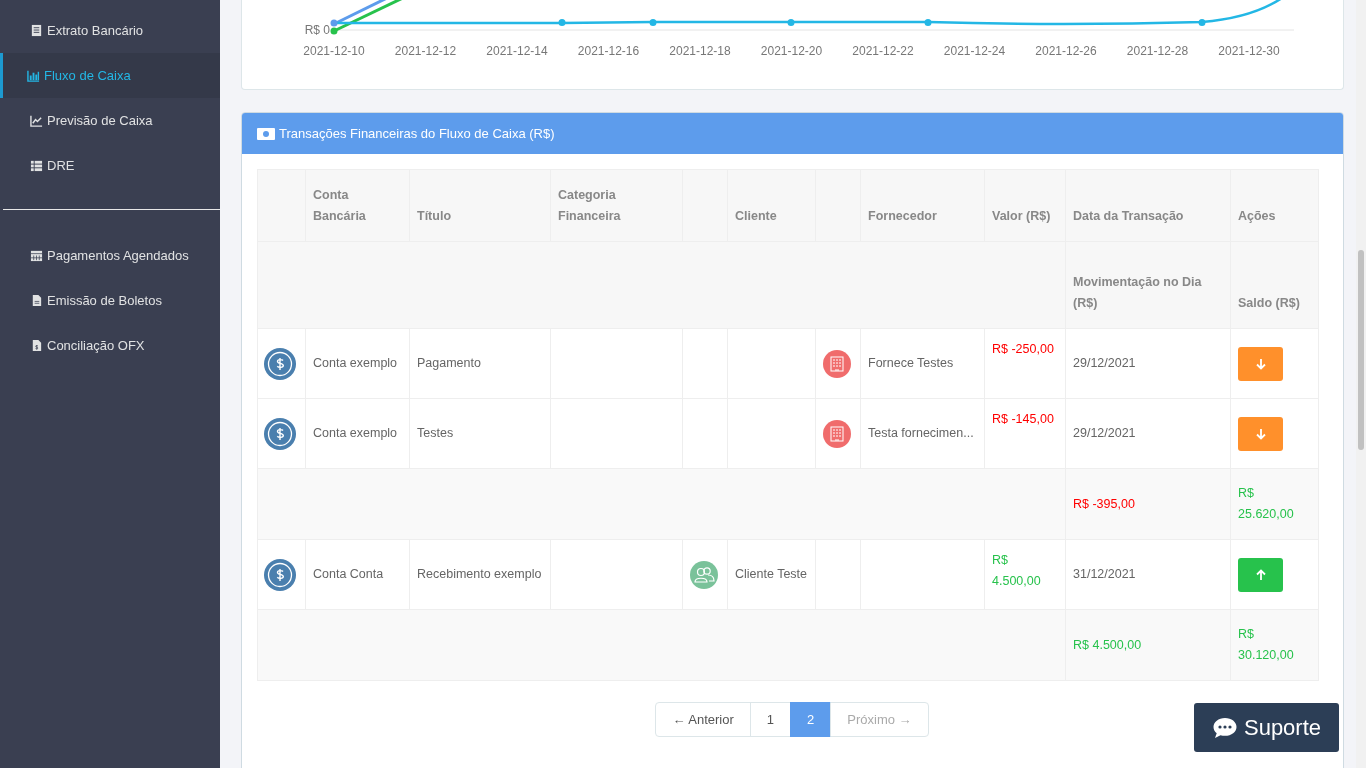 The width and height of the screenshot is (1366, 768). What do you see at coordinates (110, 345) in the screenshot?
I see `sidebar-item: Conciliação OFX` at bounding box center [110, 345].